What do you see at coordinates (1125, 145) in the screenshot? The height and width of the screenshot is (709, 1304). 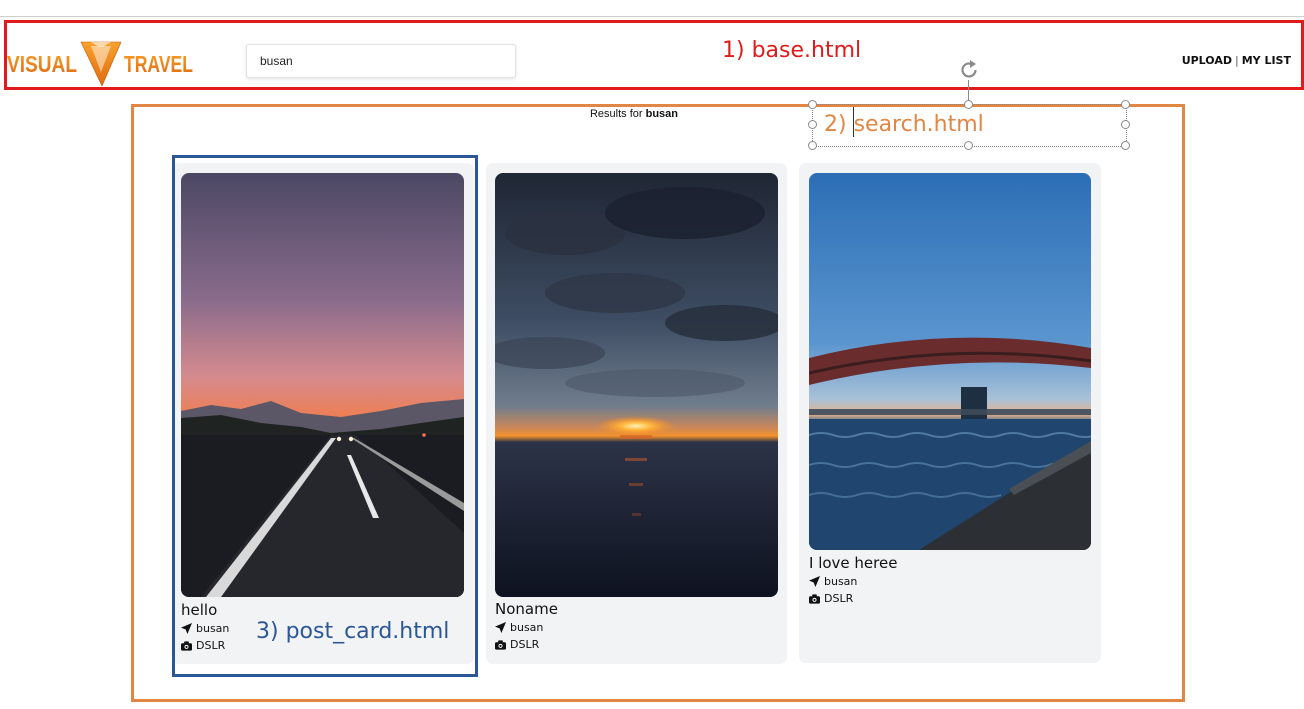 I see `resize-handle-se` at bounding box center [1125, 145].